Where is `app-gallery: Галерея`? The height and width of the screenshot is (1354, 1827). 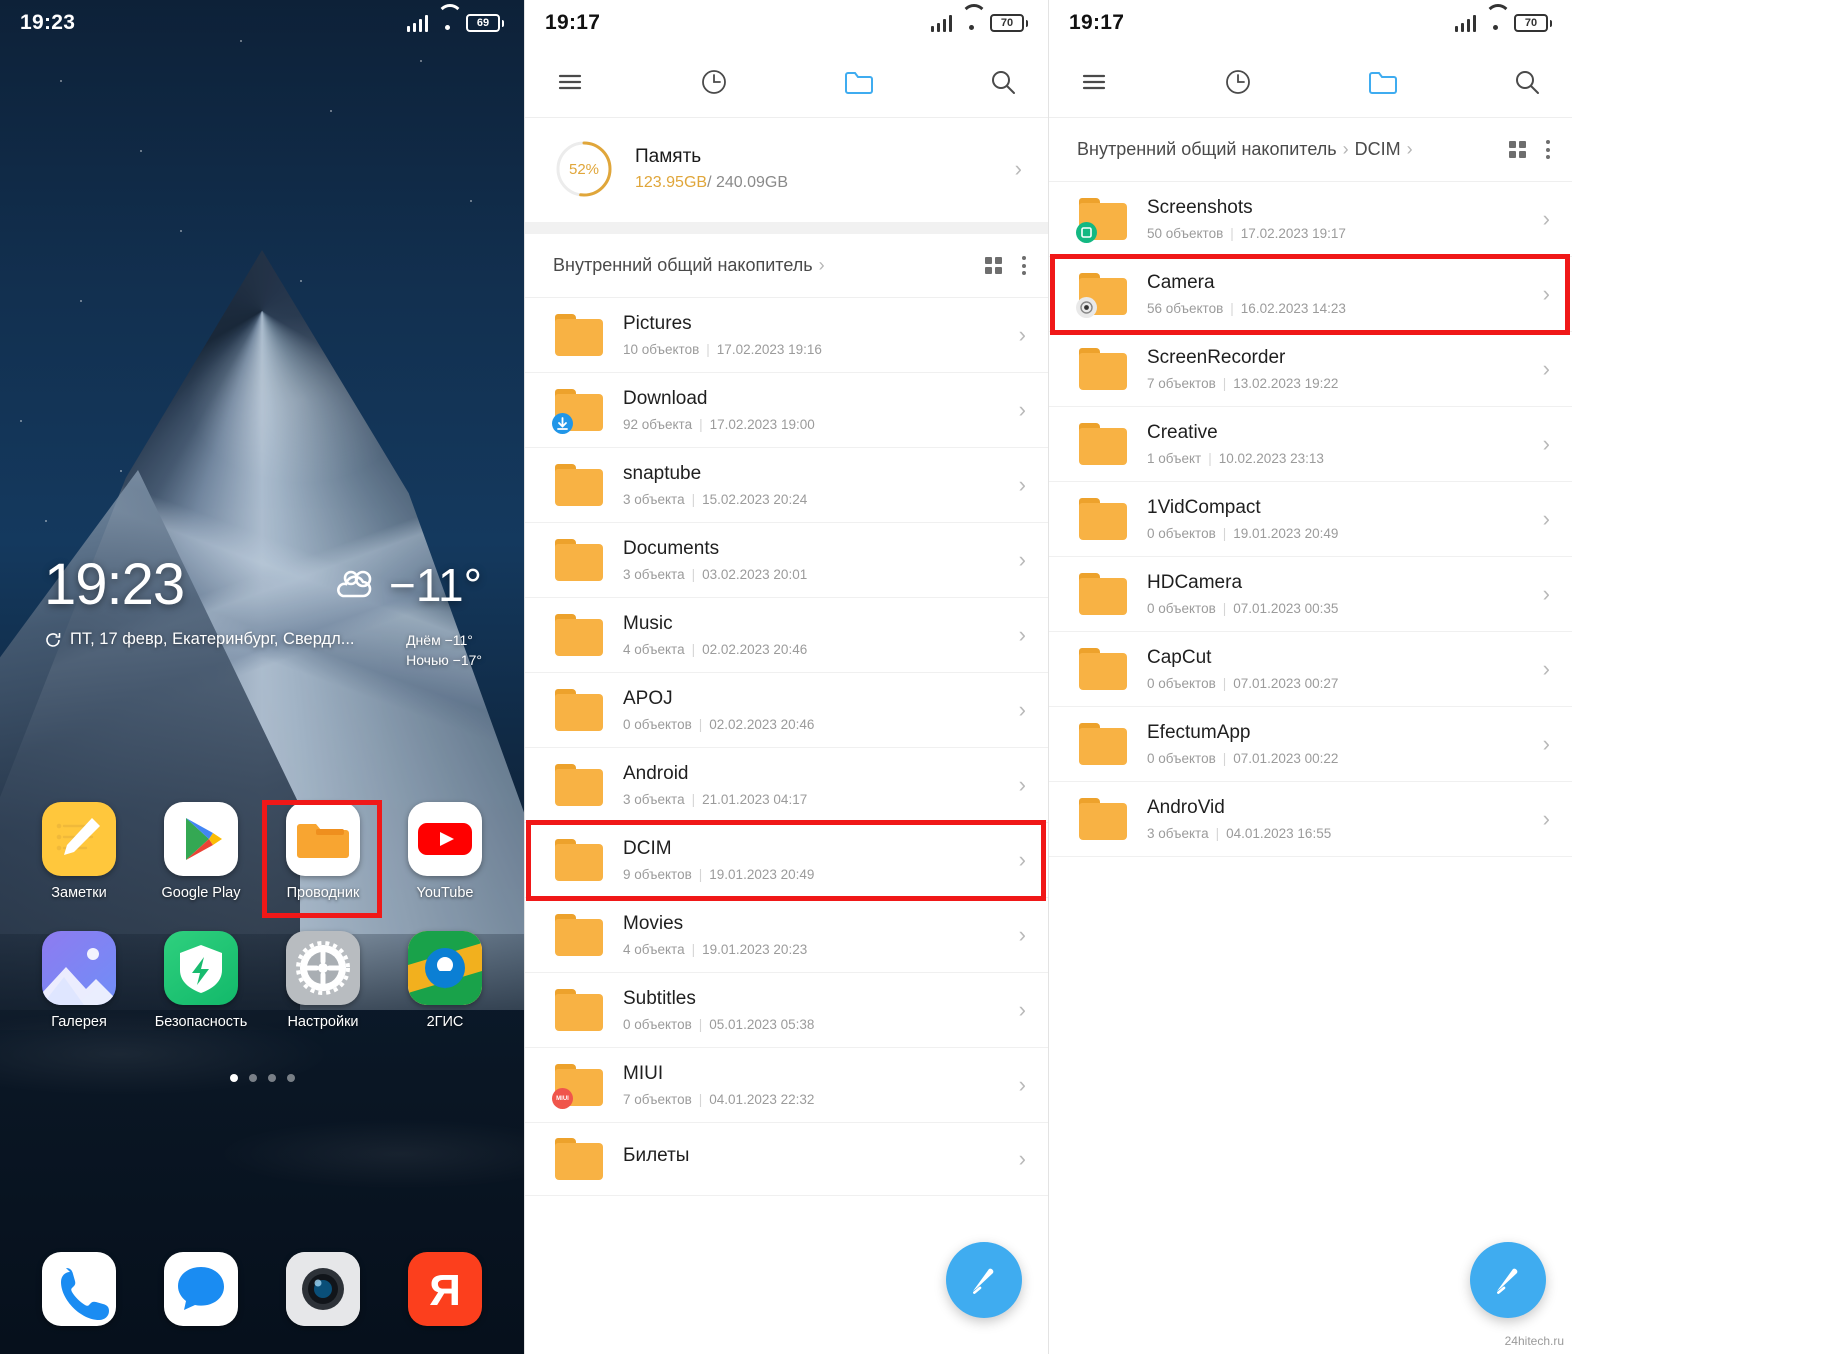 app-gallery: Галерея is located at coordinates (79, 980).